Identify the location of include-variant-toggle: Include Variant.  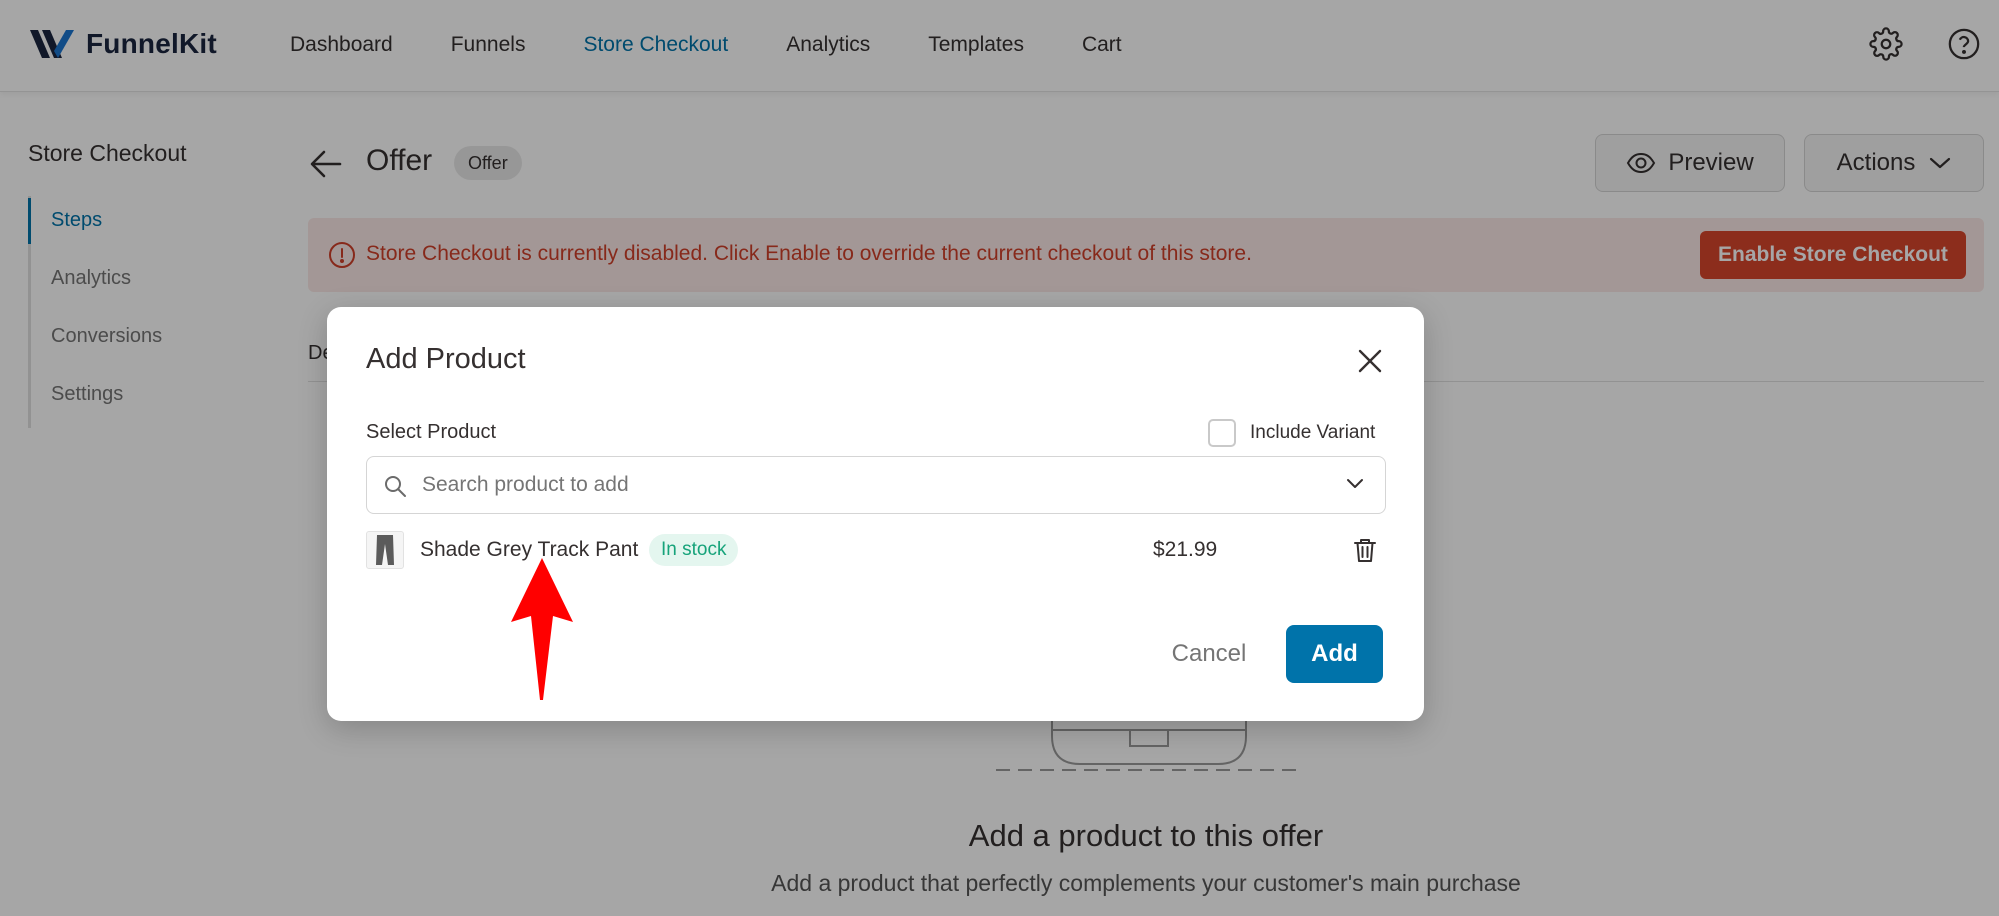
(1291, 433).